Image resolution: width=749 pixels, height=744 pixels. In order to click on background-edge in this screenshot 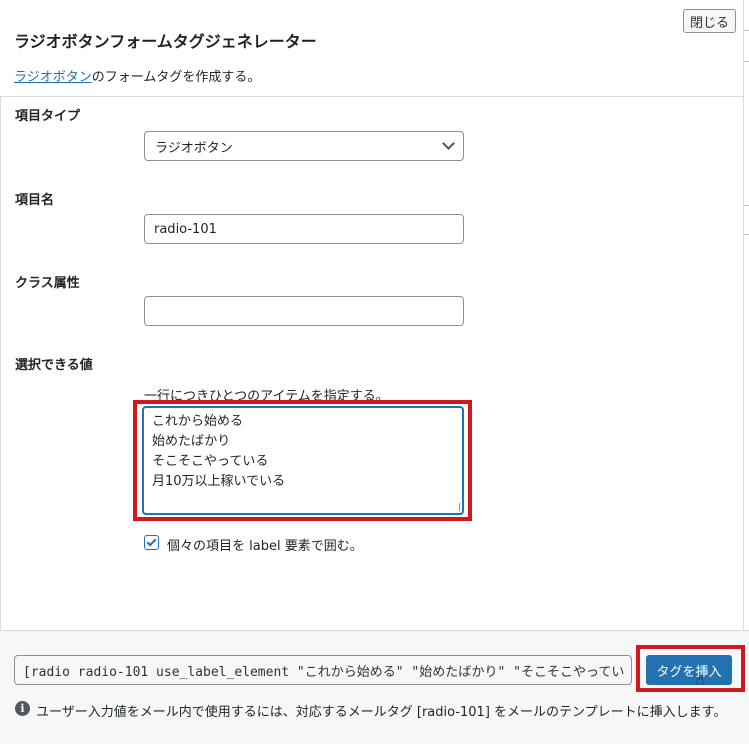, I will do `click(746, 315)`.